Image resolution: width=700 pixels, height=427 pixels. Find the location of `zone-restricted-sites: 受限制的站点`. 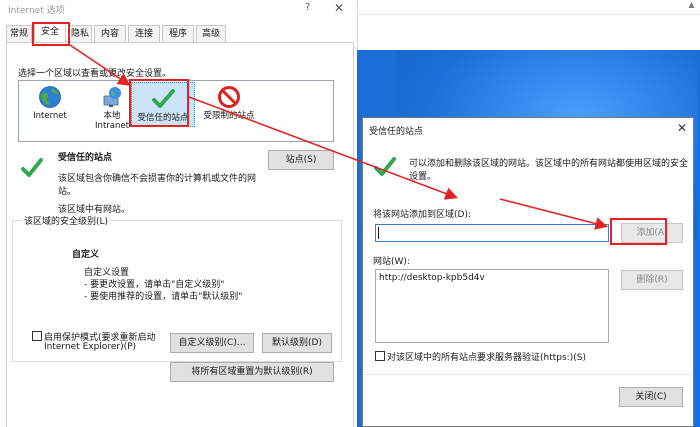

zone-restricted-sites: 受限制的站点 is located at coordinates (229, 112).